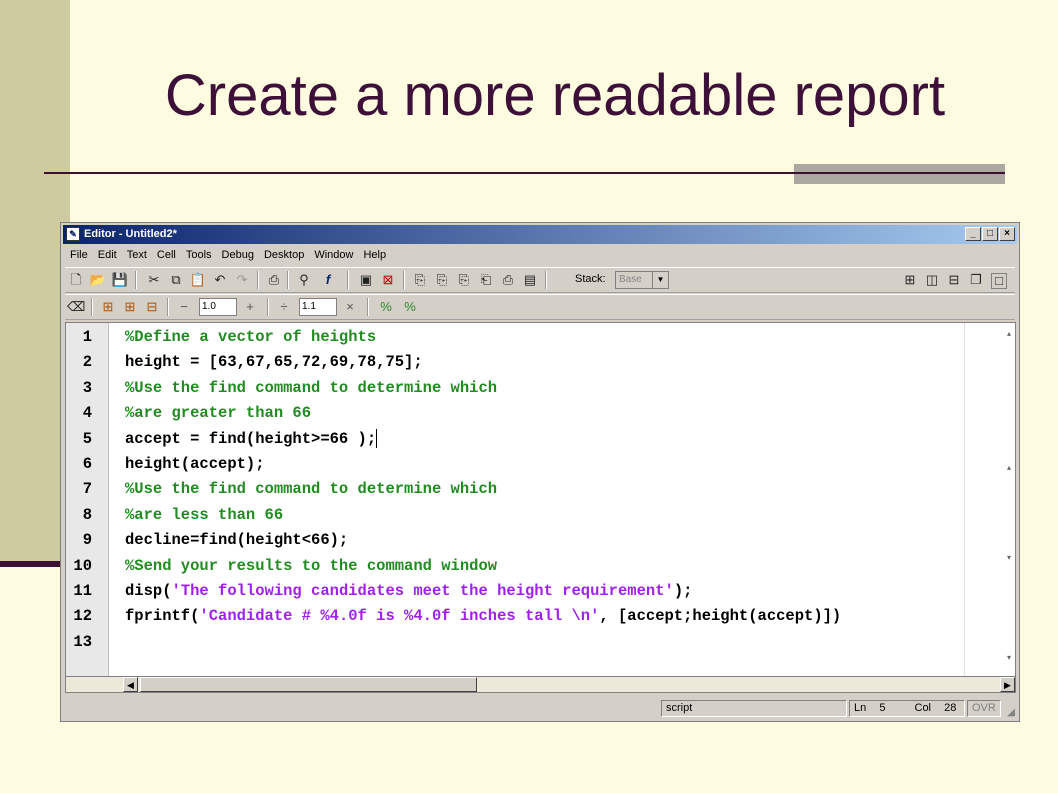 The image size is (1058, 793). Describe the element at coordinates (73, 234) in the screenshot. I see `editor-app-icon: ✎` at that location.